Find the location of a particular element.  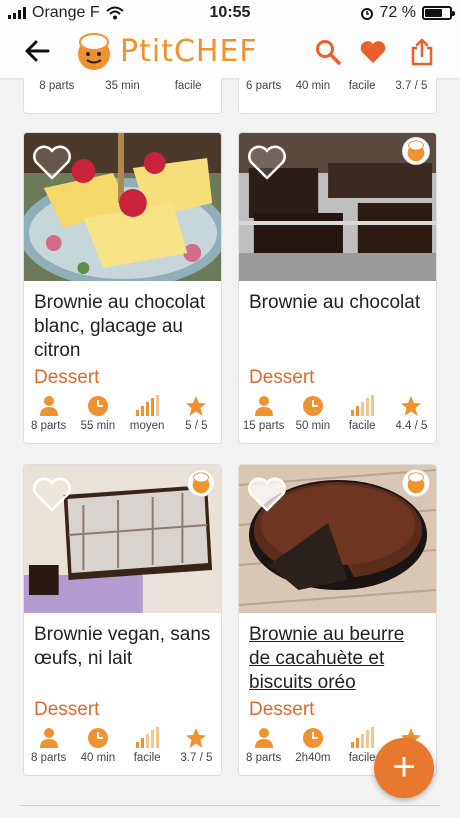

alarm-icon is located at coordinates (366, 14).